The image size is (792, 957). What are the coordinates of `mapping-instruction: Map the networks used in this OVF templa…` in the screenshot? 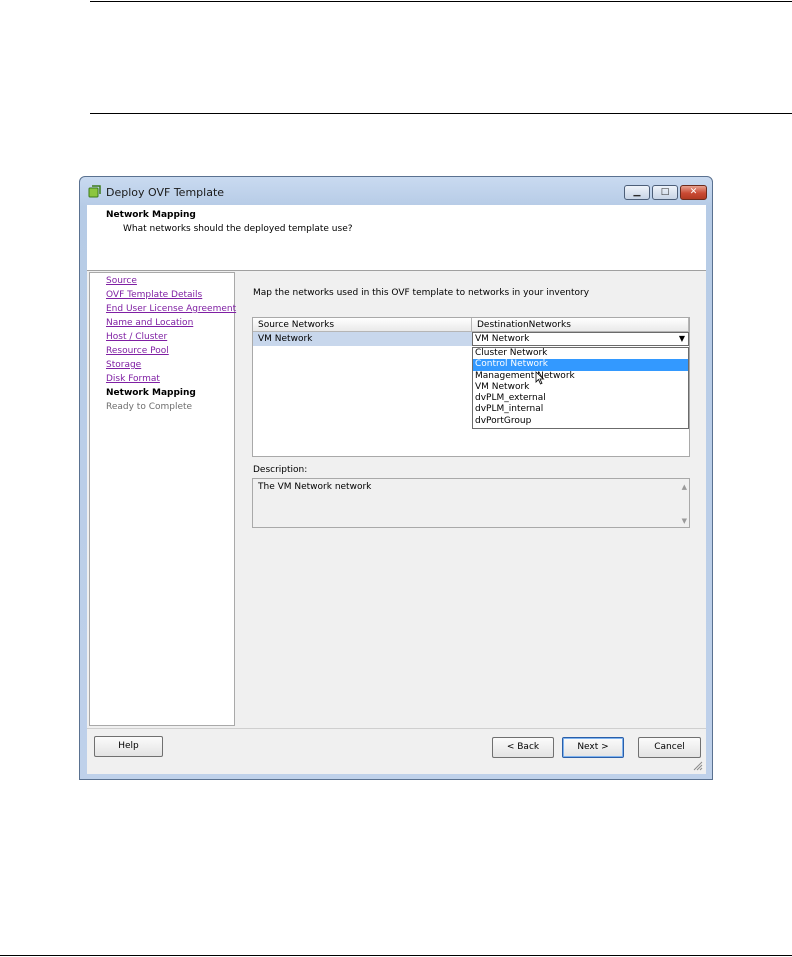 It's located at (421, 293).